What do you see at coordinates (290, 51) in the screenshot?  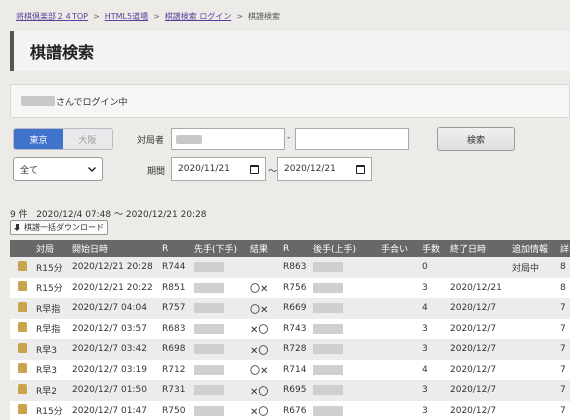 I see `page-title-bar: 棋譜検索` at bounding box center [290, 51].